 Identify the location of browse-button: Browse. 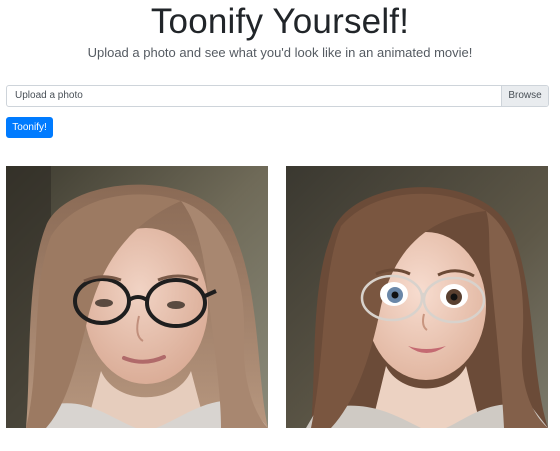
(524, 96).